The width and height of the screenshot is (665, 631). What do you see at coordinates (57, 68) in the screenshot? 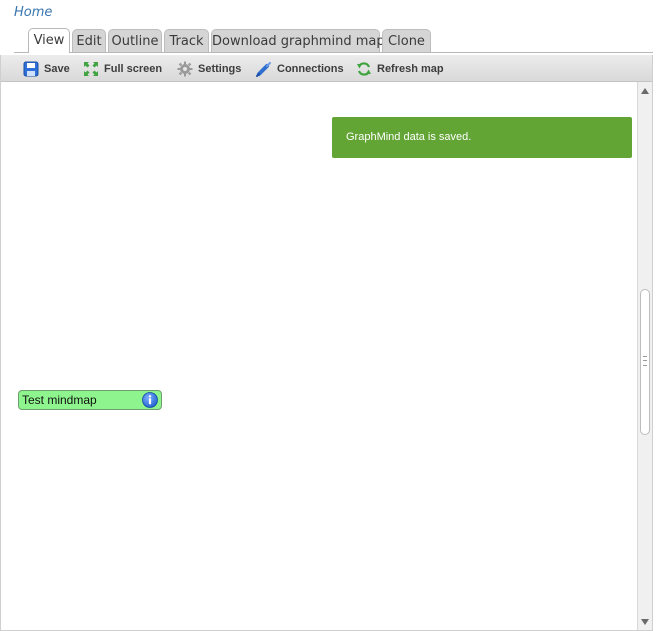
I see `save-label: Save` at bounding box center [57, 68].